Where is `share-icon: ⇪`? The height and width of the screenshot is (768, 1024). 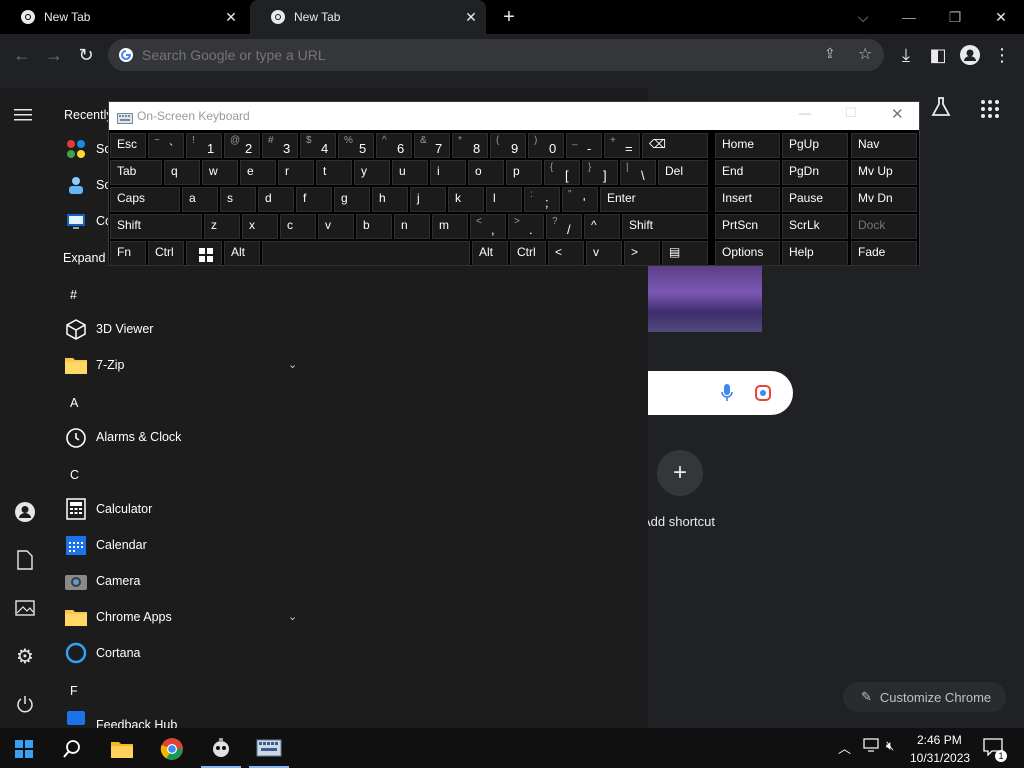
share-icon: ⇪ is located at coordinates (830, 53).